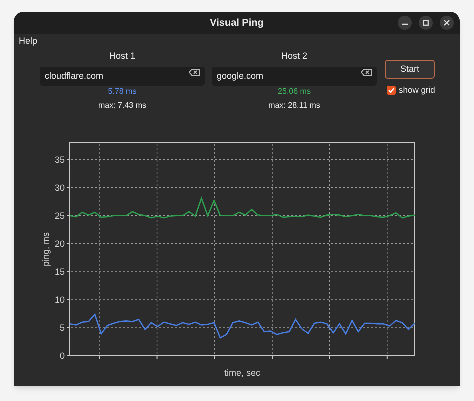  What do you see at coordinates (405, 23) in the screenshot?
I see `minimize-button` at bounding box center [405, 23].